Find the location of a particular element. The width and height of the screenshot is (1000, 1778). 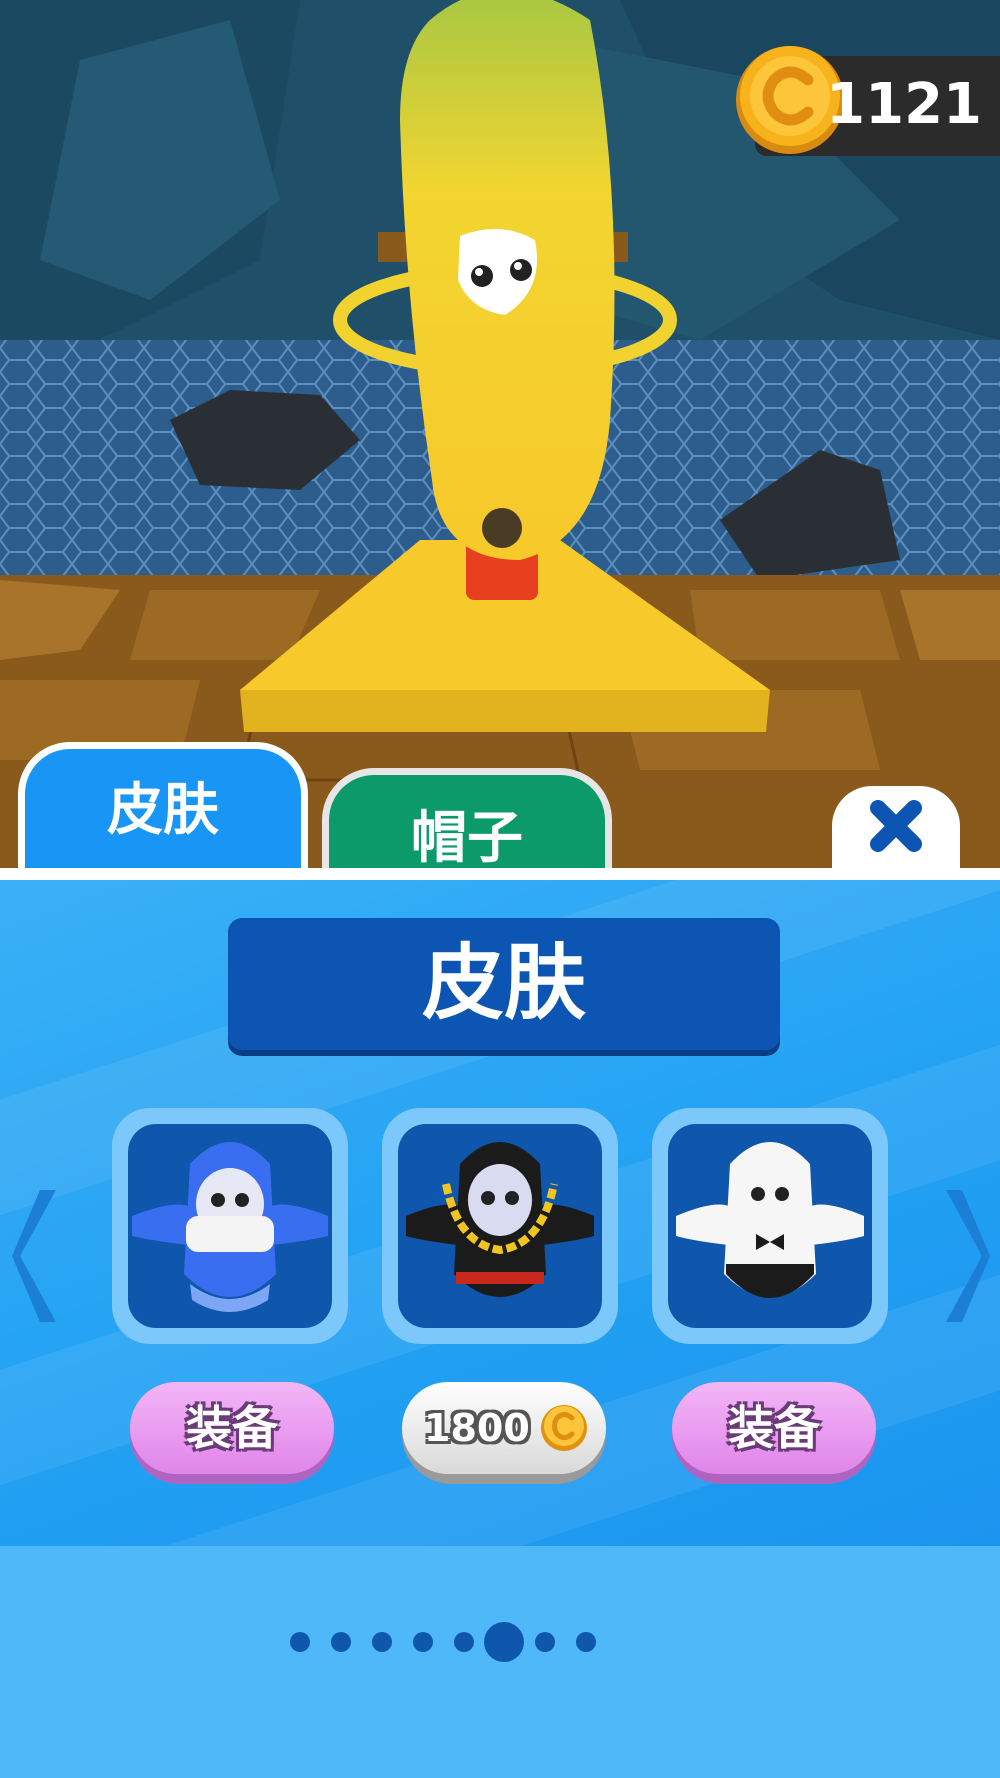

coin-icon is located at coordinates (564, 1428).